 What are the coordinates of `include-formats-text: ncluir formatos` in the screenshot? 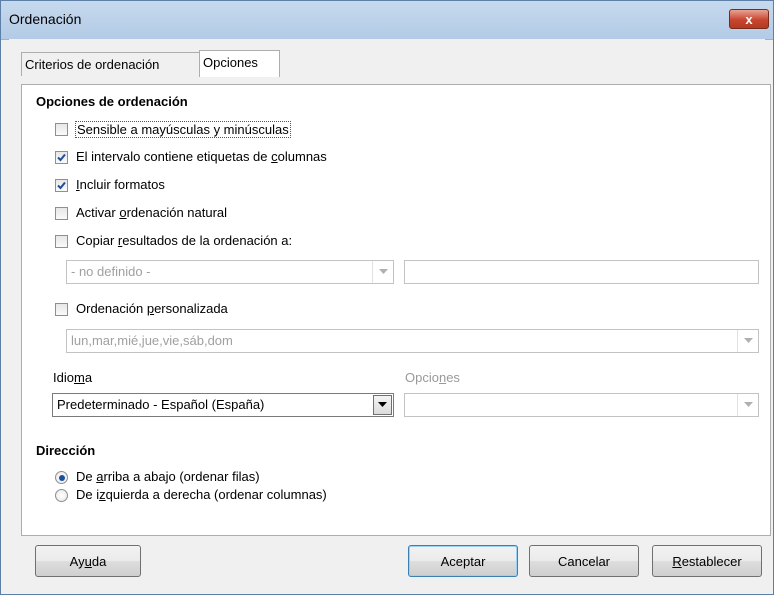 It's located at (122, 184).